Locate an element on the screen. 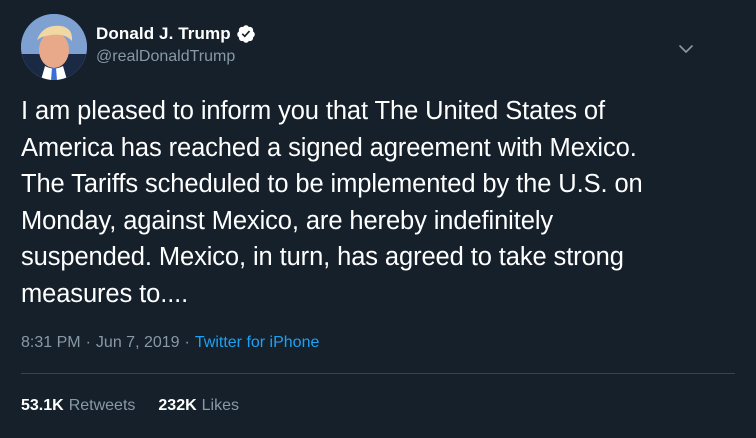 This screenshot has height=438, width=756. author-handle: @realDonaldTrump is located at coordinates (176, 57).